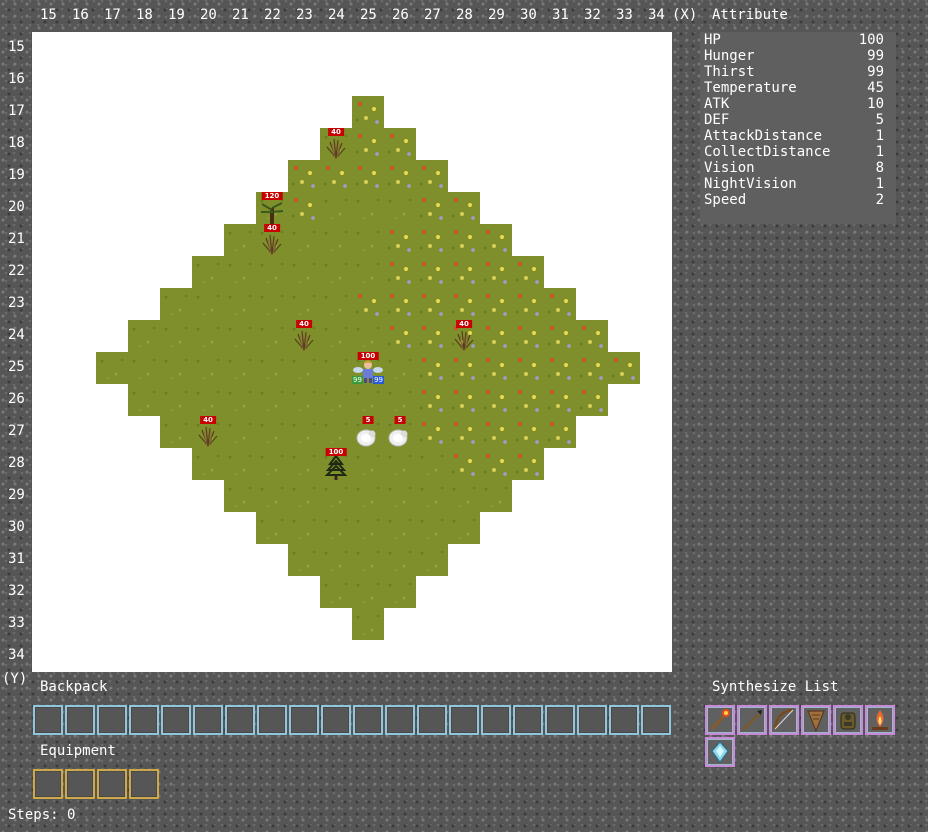 Image resolution: width=928 pixels, height=832 pixels. I want to click on pine-entity: 100, so click(336, 464).